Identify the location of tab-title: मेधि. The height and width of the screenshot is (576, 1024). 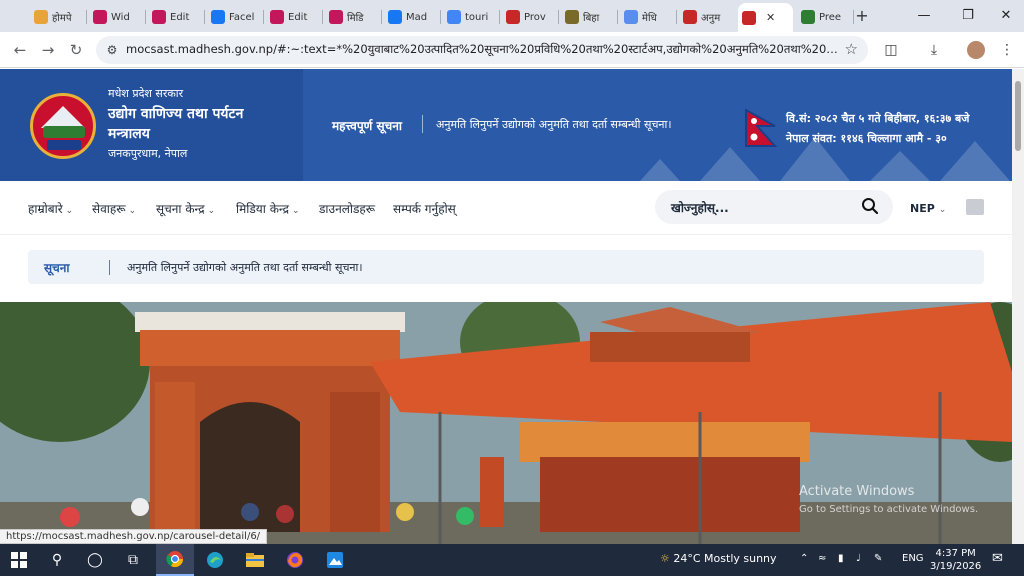
(649, 18).